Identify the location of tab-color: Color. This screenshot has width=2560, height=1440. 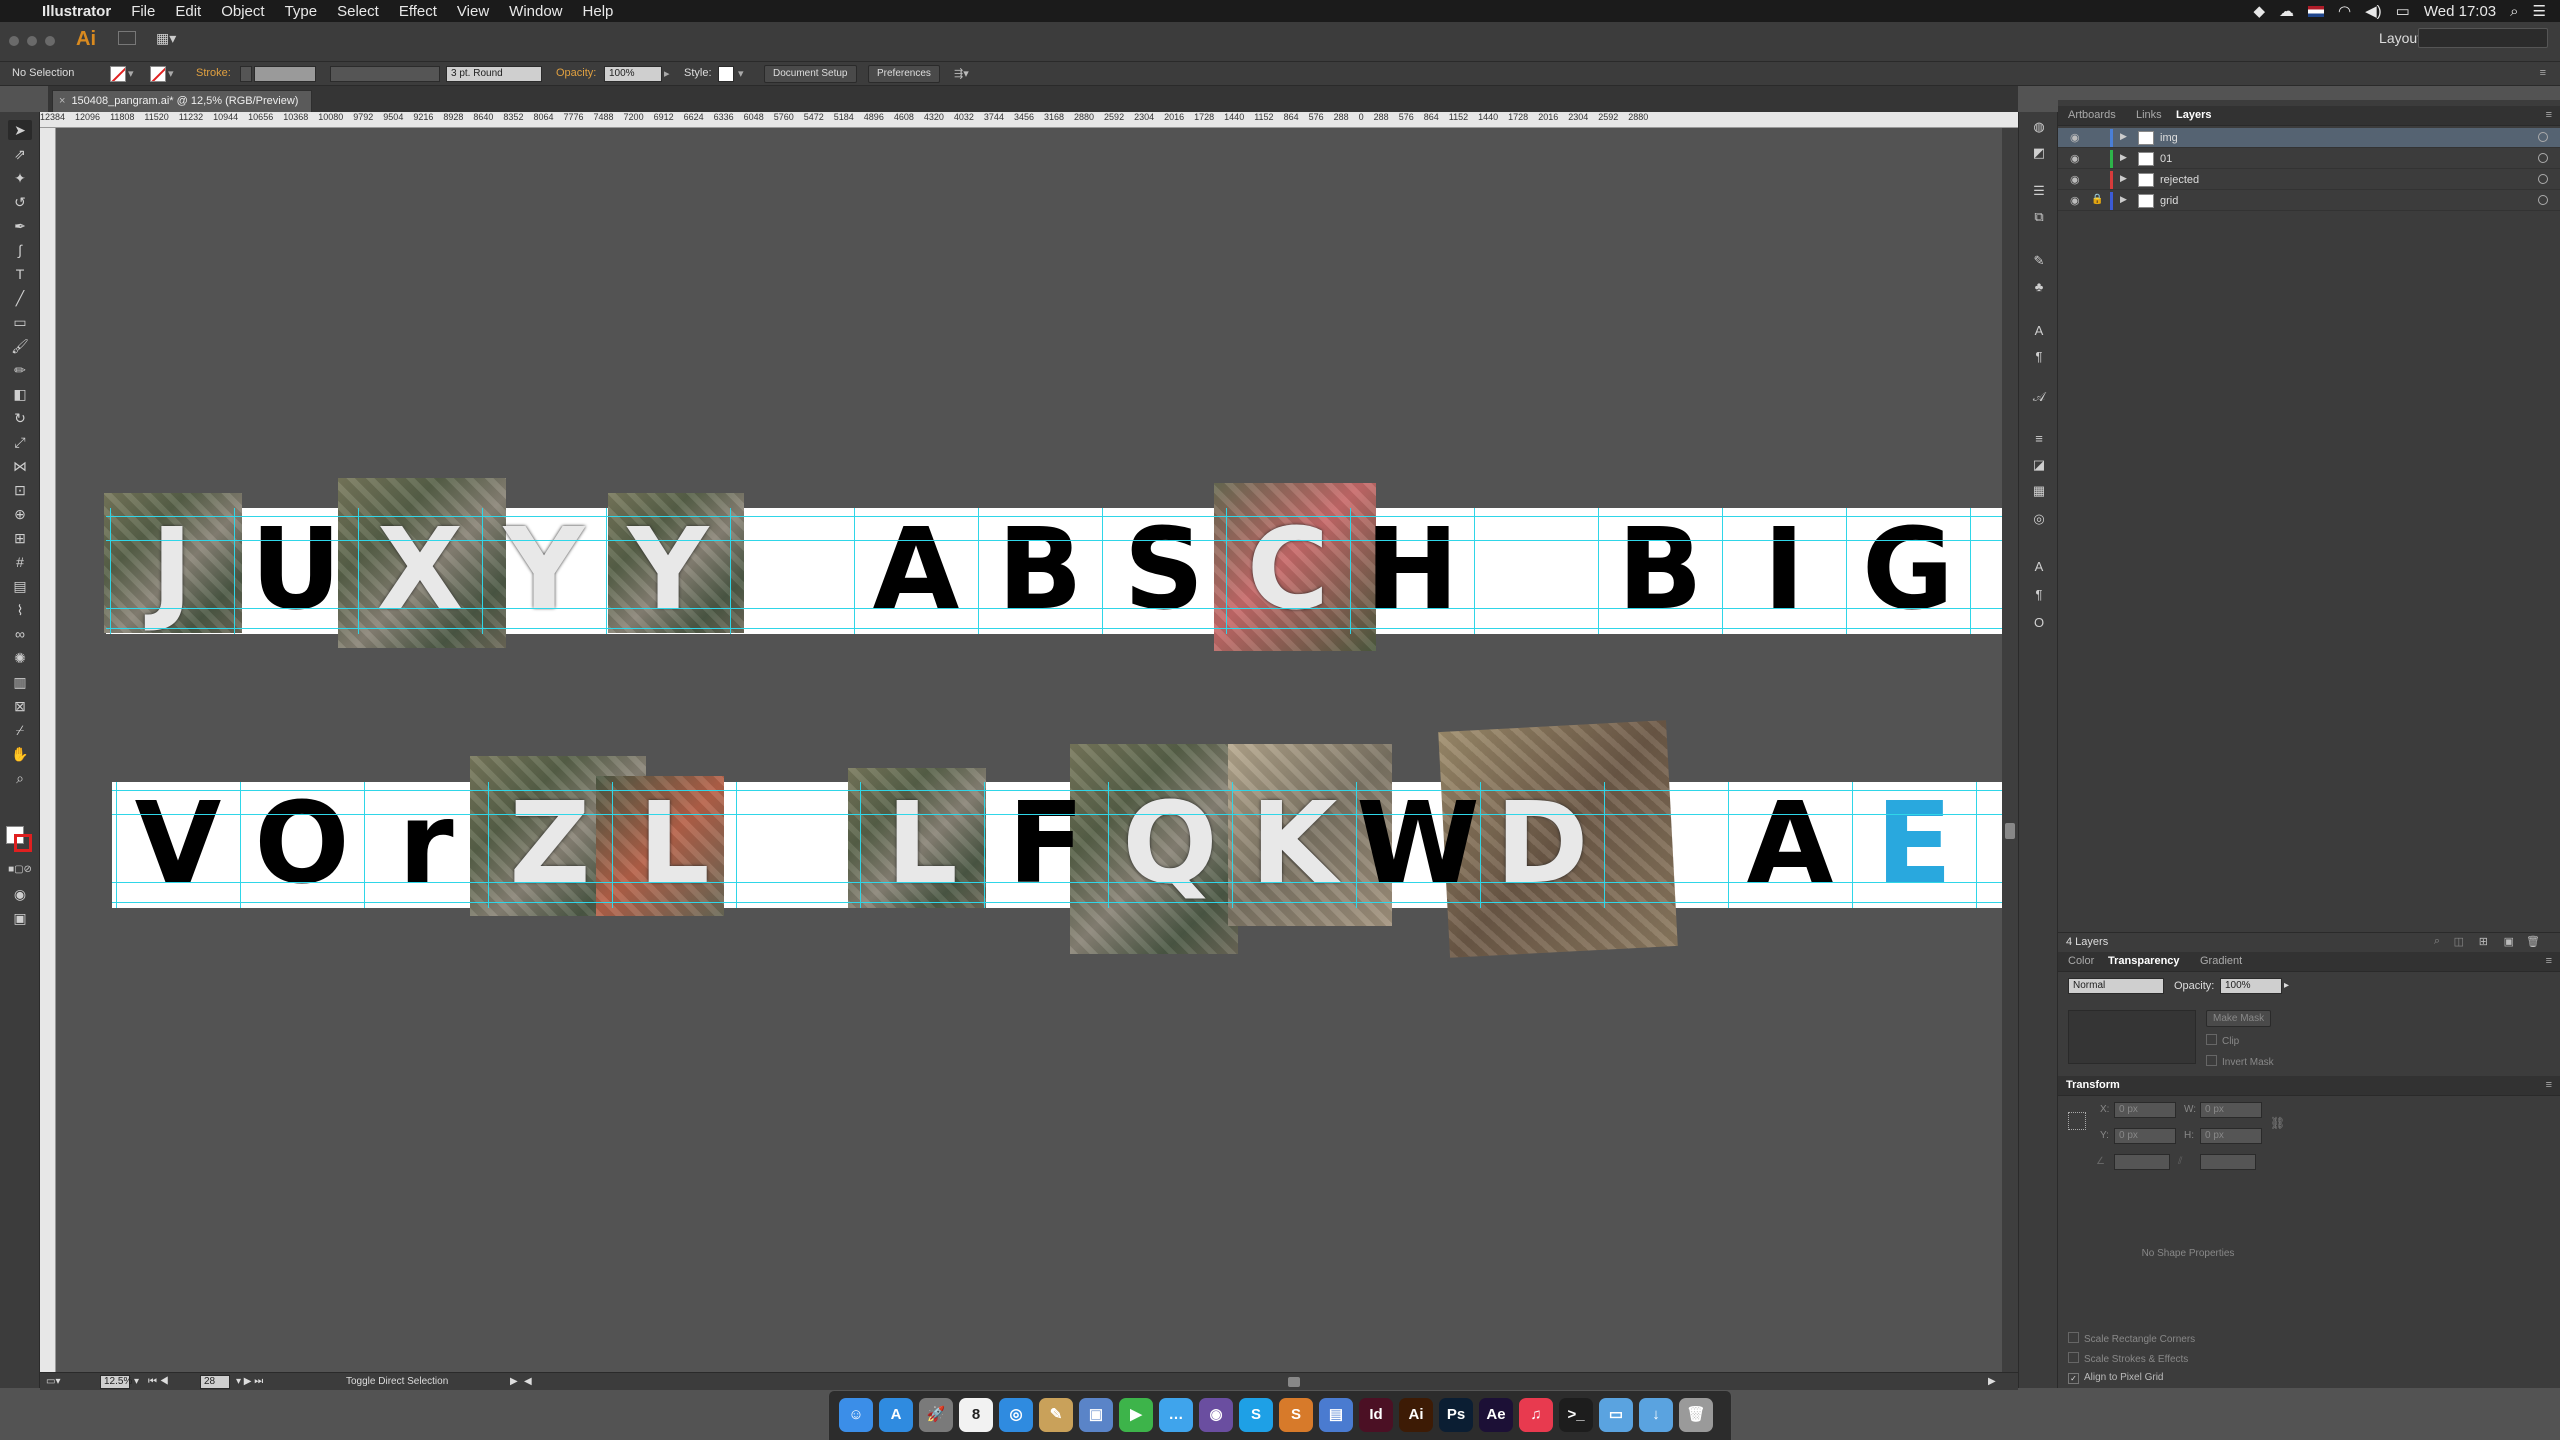
(2081, 961).